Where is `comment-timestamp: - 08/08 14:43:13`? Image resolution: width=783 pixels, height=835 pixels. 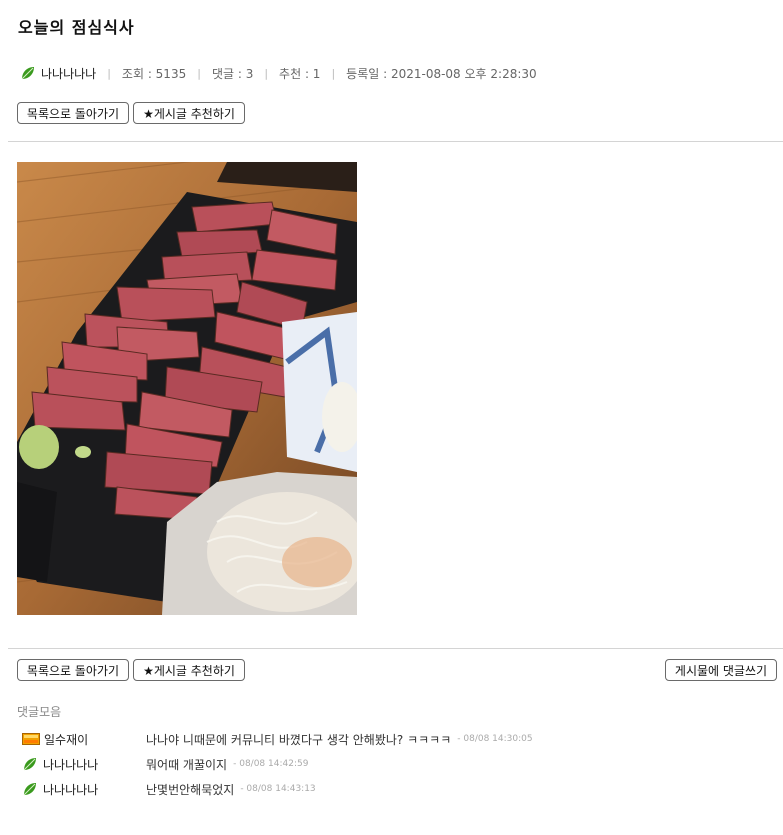
comment-timestamp: - 08/08 14:43:13 is located at coordinates (278, 789).